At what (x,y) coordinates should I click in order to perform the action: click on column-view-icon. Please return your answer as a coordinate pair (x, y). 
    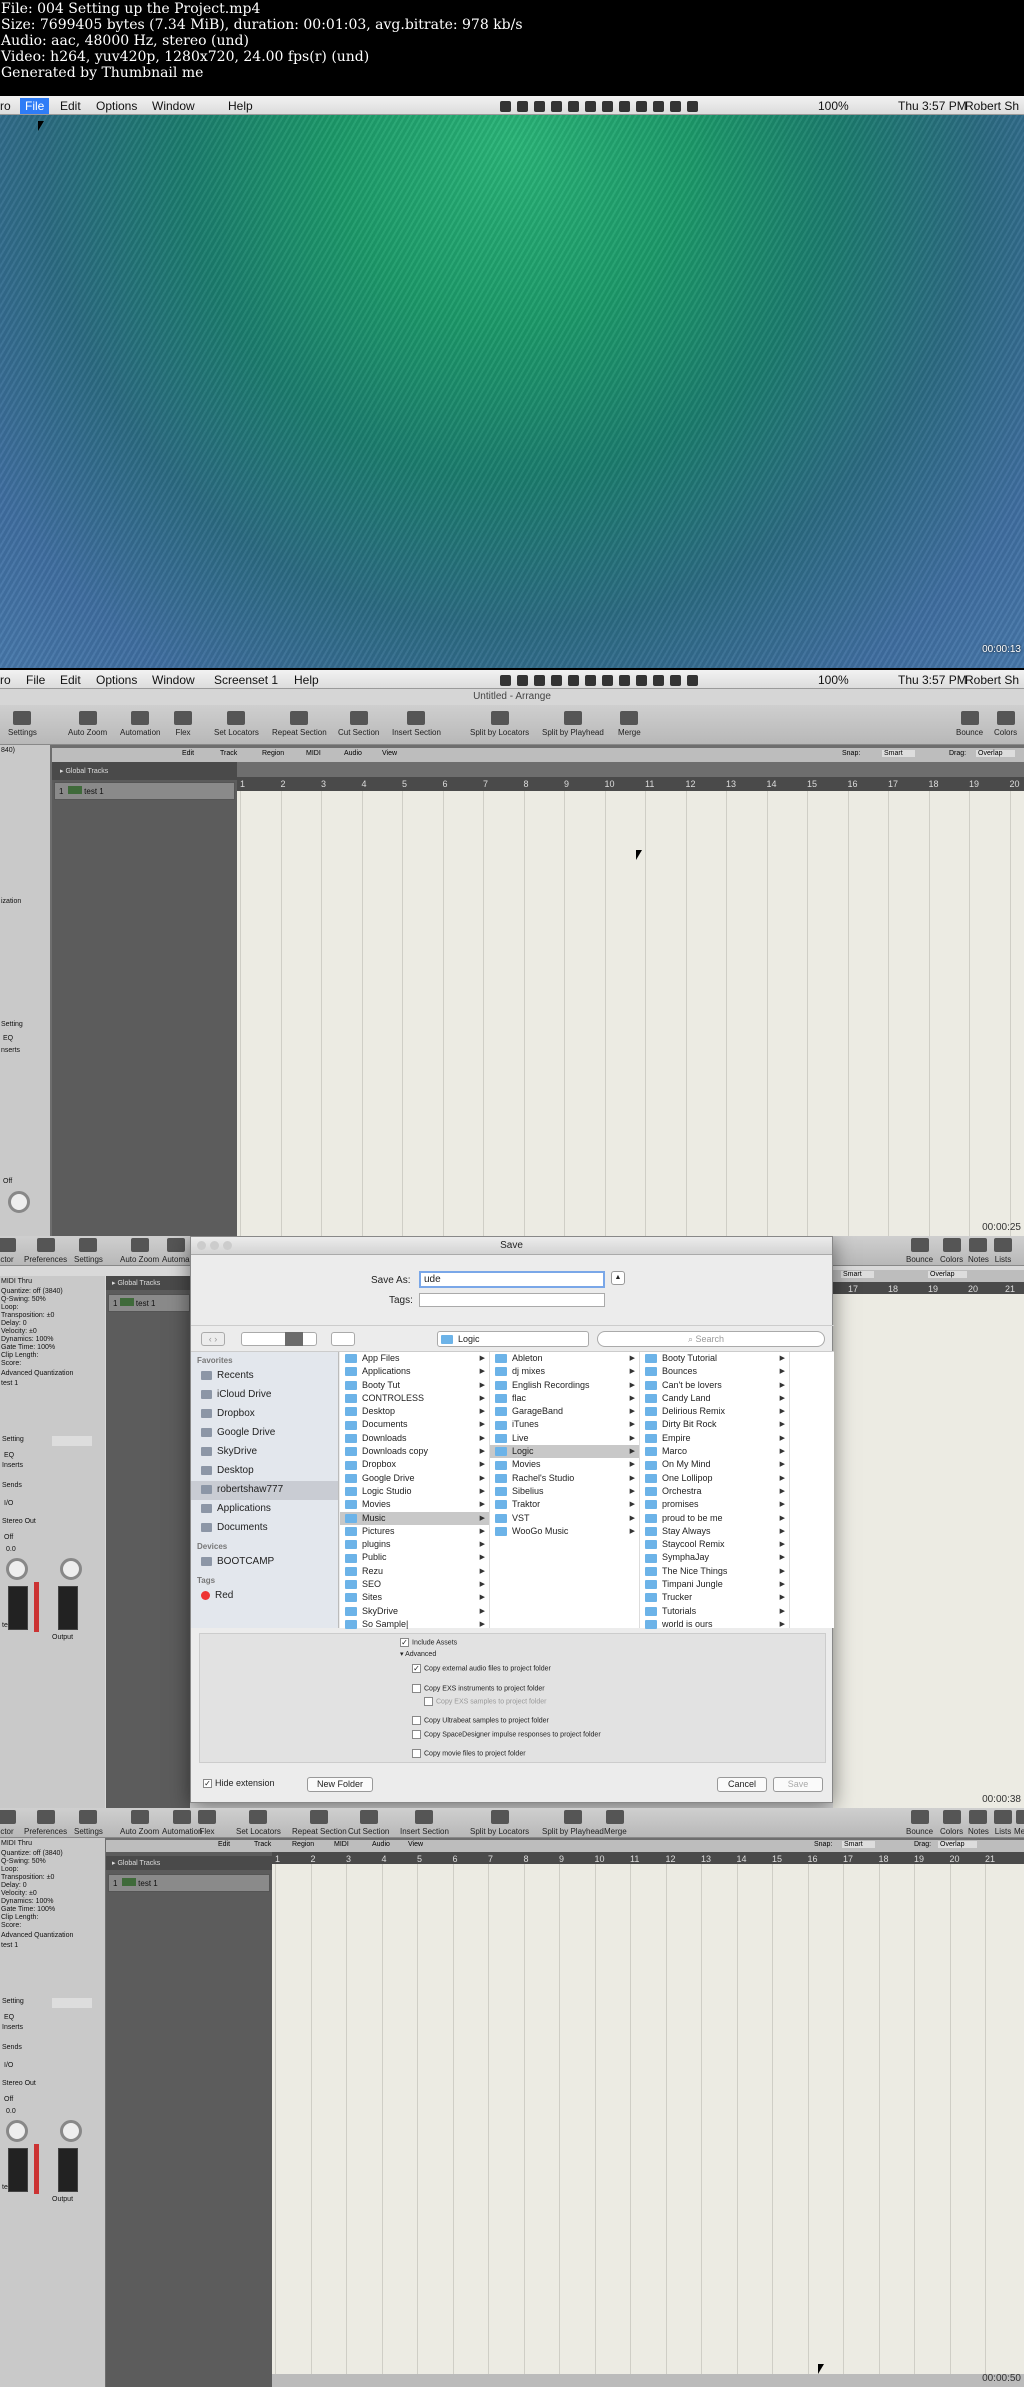
    Looking at the image, I should click on (294, 1339).